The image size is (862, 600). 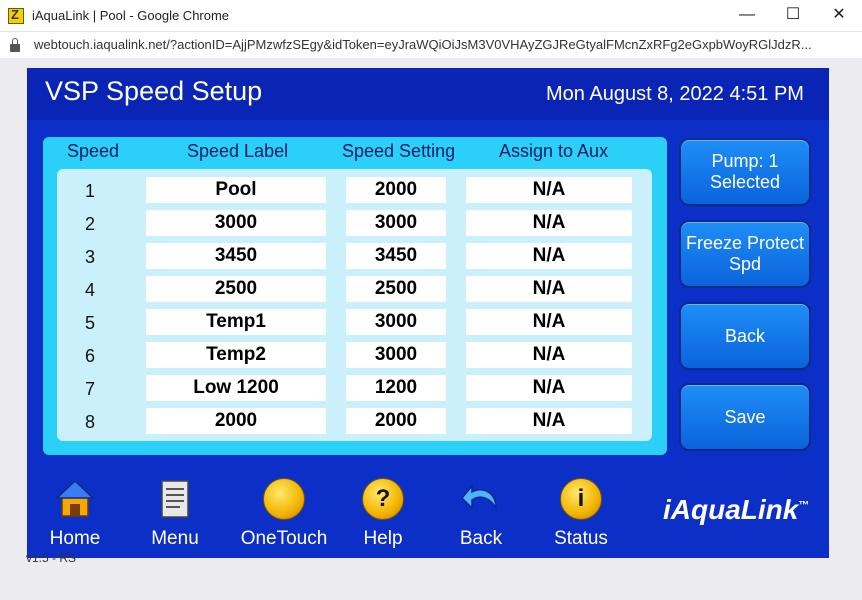 I want to click on table-row: 1 Pool 2000 N/A, so click(x=354, y=190).